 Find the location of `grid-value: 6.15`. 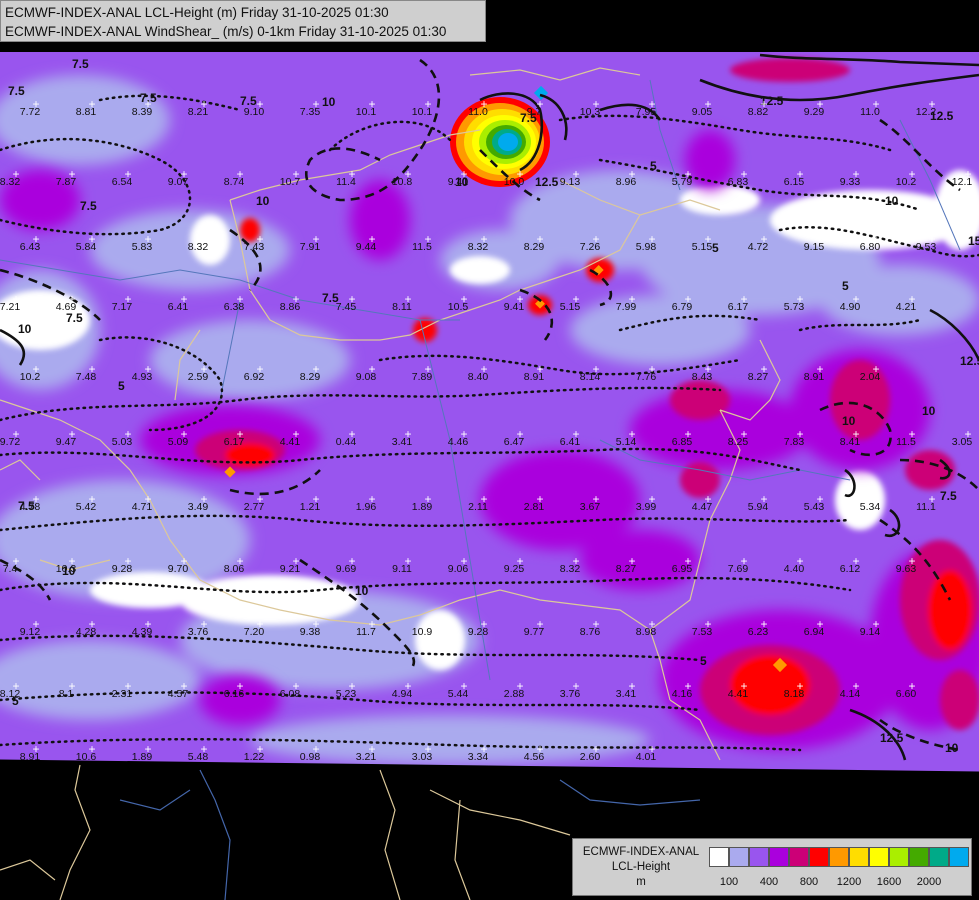

grid-value: 6.15 is located at coordinates (794, 182).